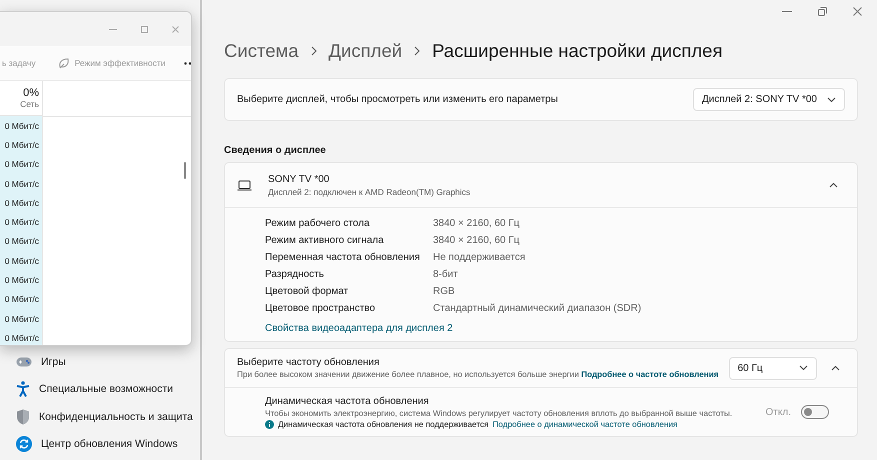 Image resolution: width=877 pixels, height=460 pixels. What do you see at coordinates (299, 179) in the screenshot?
I see `display-name: SONY TV *00` at bounding box center [299, 179].